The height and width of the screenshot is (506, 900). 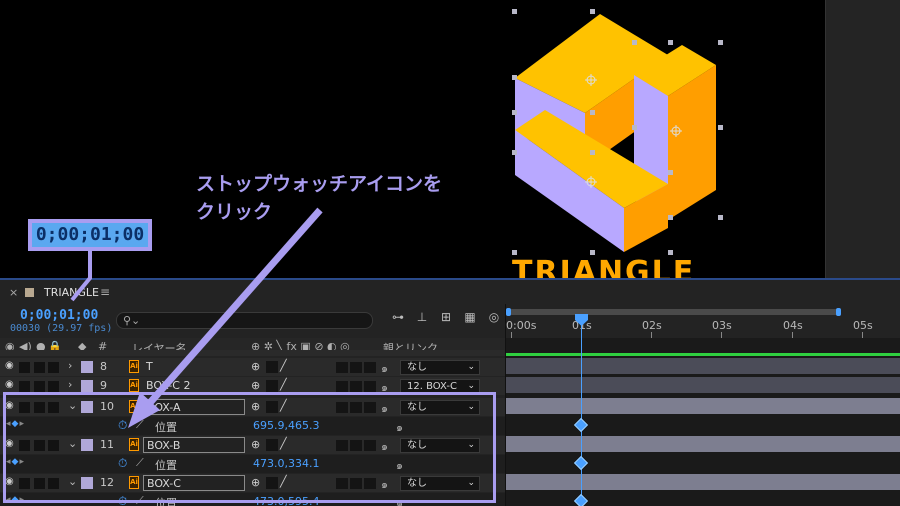 What do you see at coordinates (90, 235) in the screenshot?
I see `timecode-callout: 0;00;01;00` at bounding box center [90, 235].